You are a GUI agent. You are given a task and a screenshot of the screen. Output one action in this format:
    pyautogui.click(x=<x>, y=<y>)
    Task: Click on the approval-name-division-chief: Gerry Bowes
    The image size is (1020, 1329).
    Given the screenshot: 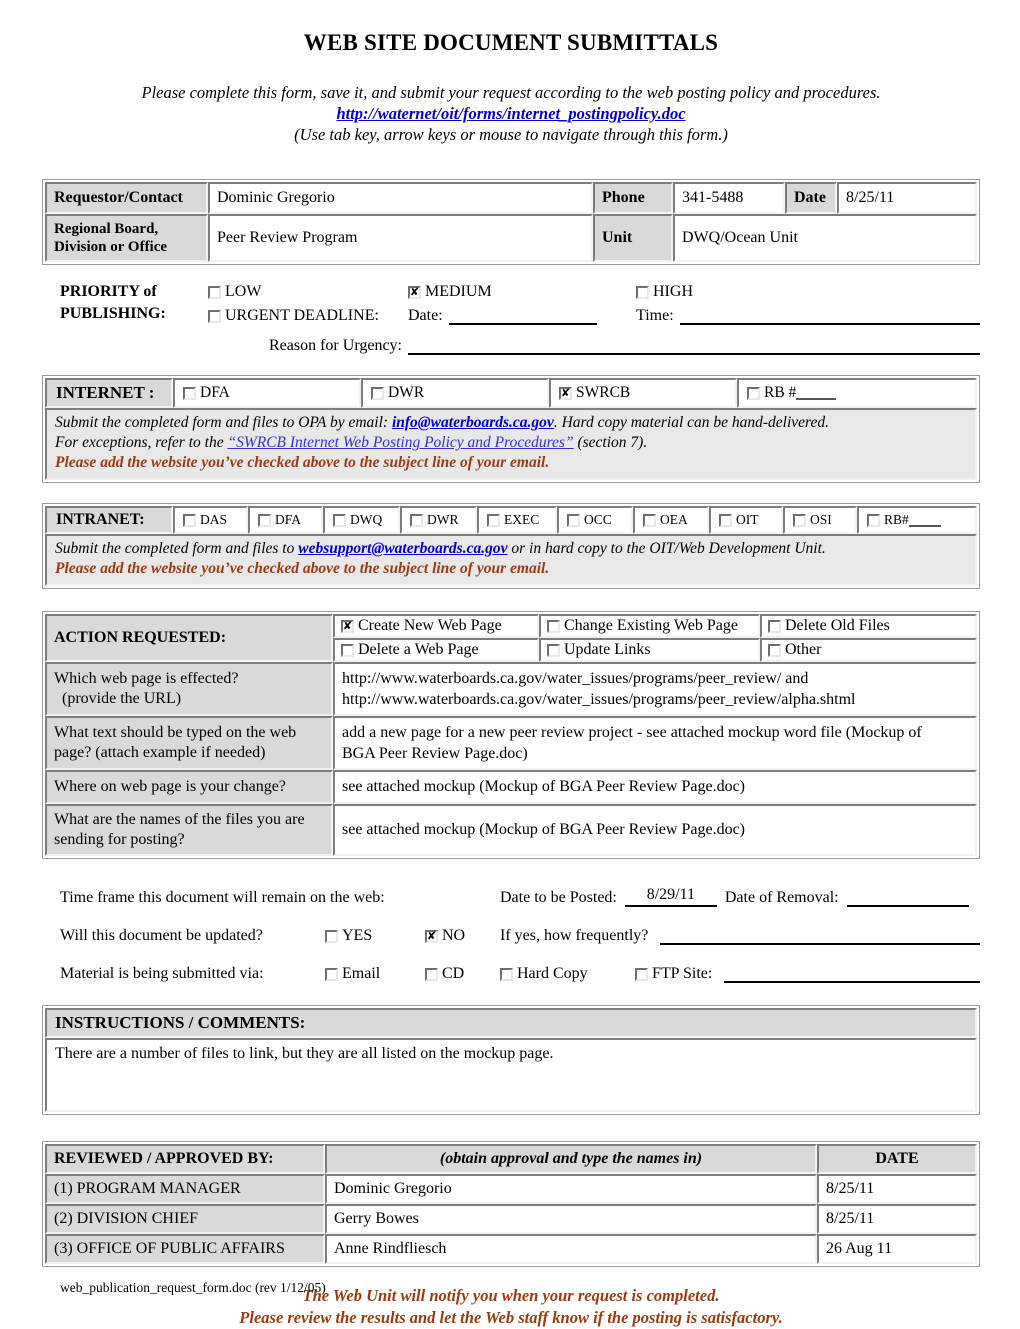 What is the action you would take?
    pyautogui.click(x=571, y=1219)
    